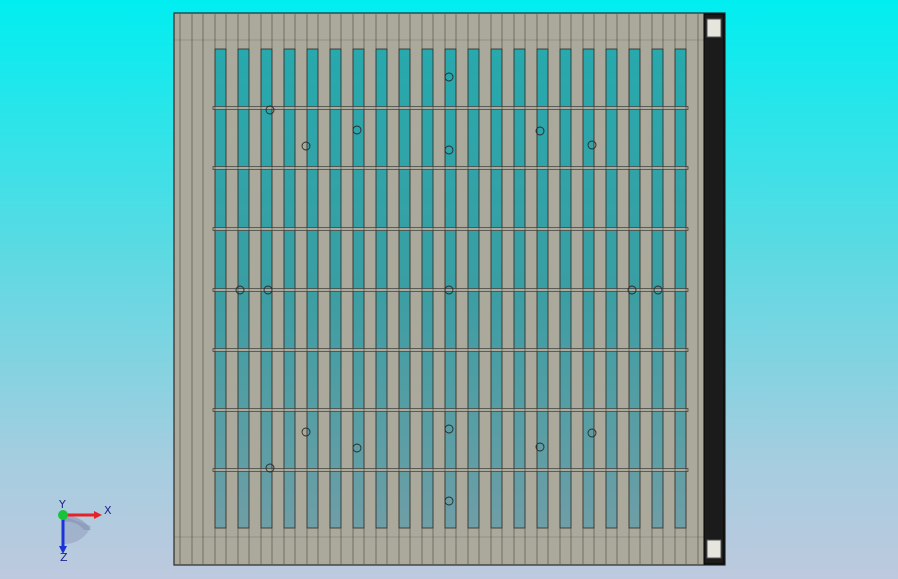 The height and width of the screenshot is (579, 898). What do you see at coordinates (85, 531) in the screenshot?
I see `axis-triad: X Y Z` at bounding box center [85, 531].